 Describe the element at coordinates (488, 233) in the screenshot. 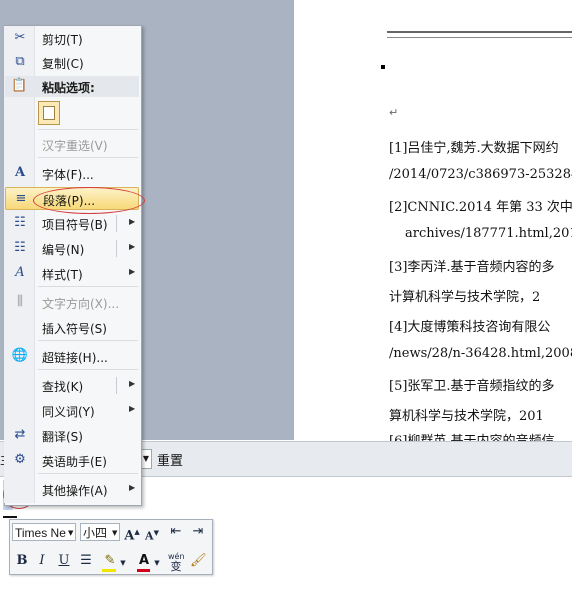

I see `reference-line: archives/187771.html,2014` at that location.